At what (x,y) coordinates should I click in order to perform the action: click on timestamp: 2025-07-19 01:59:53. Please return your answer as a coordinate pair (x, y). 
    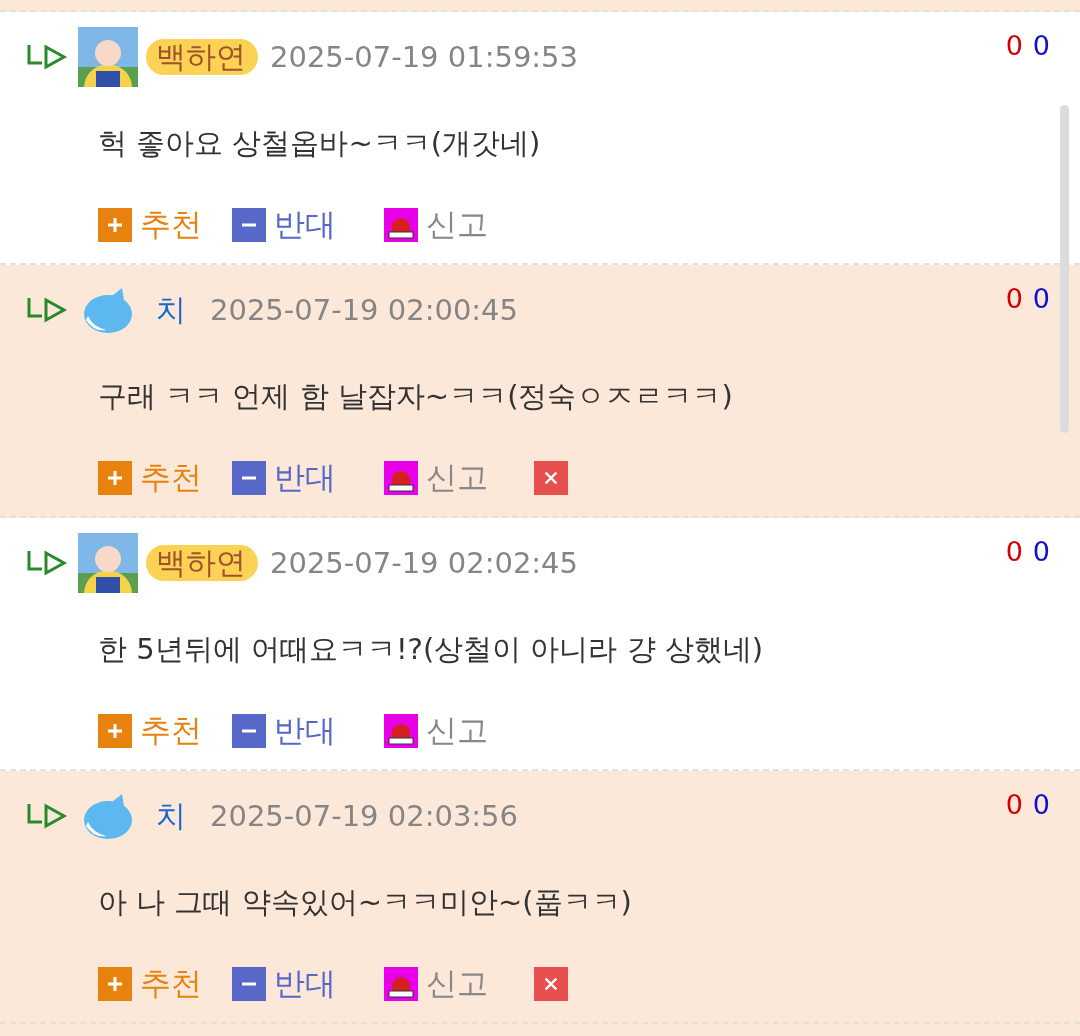
    Looking at the image, I should click on (424, 57).